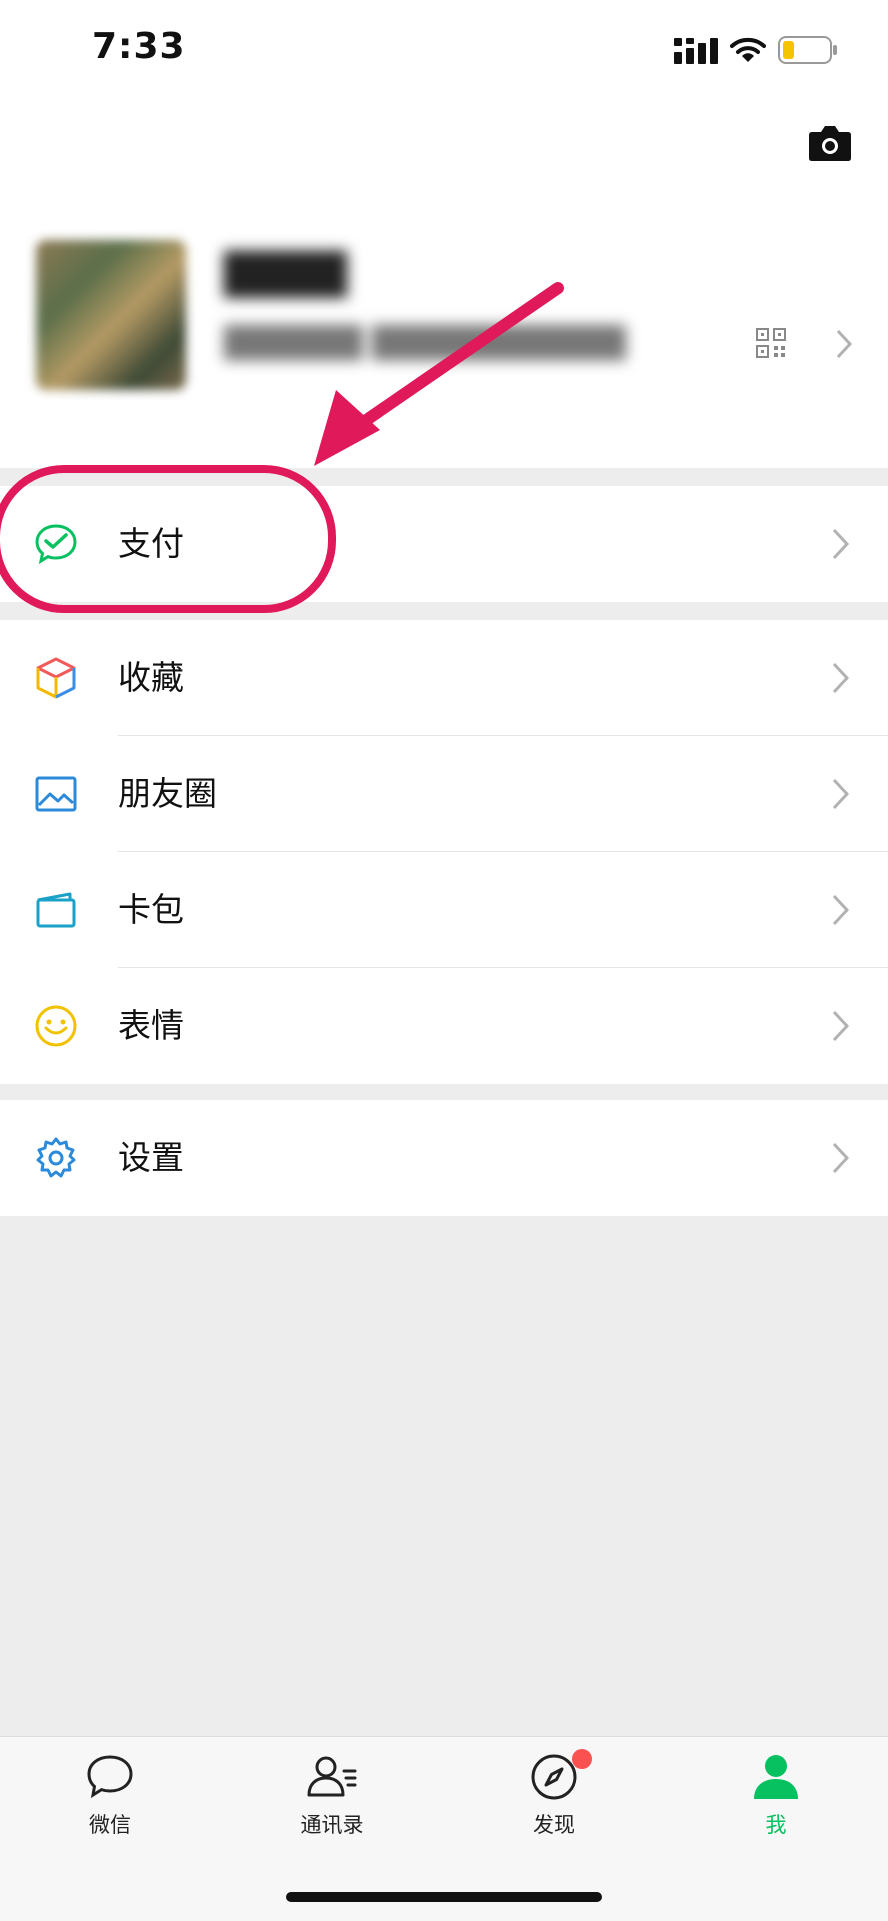  What do you see at coordinates (455, 359) in the screenshot?
I see `annotation-arrow-shaft` at bounding box center [455, 359].